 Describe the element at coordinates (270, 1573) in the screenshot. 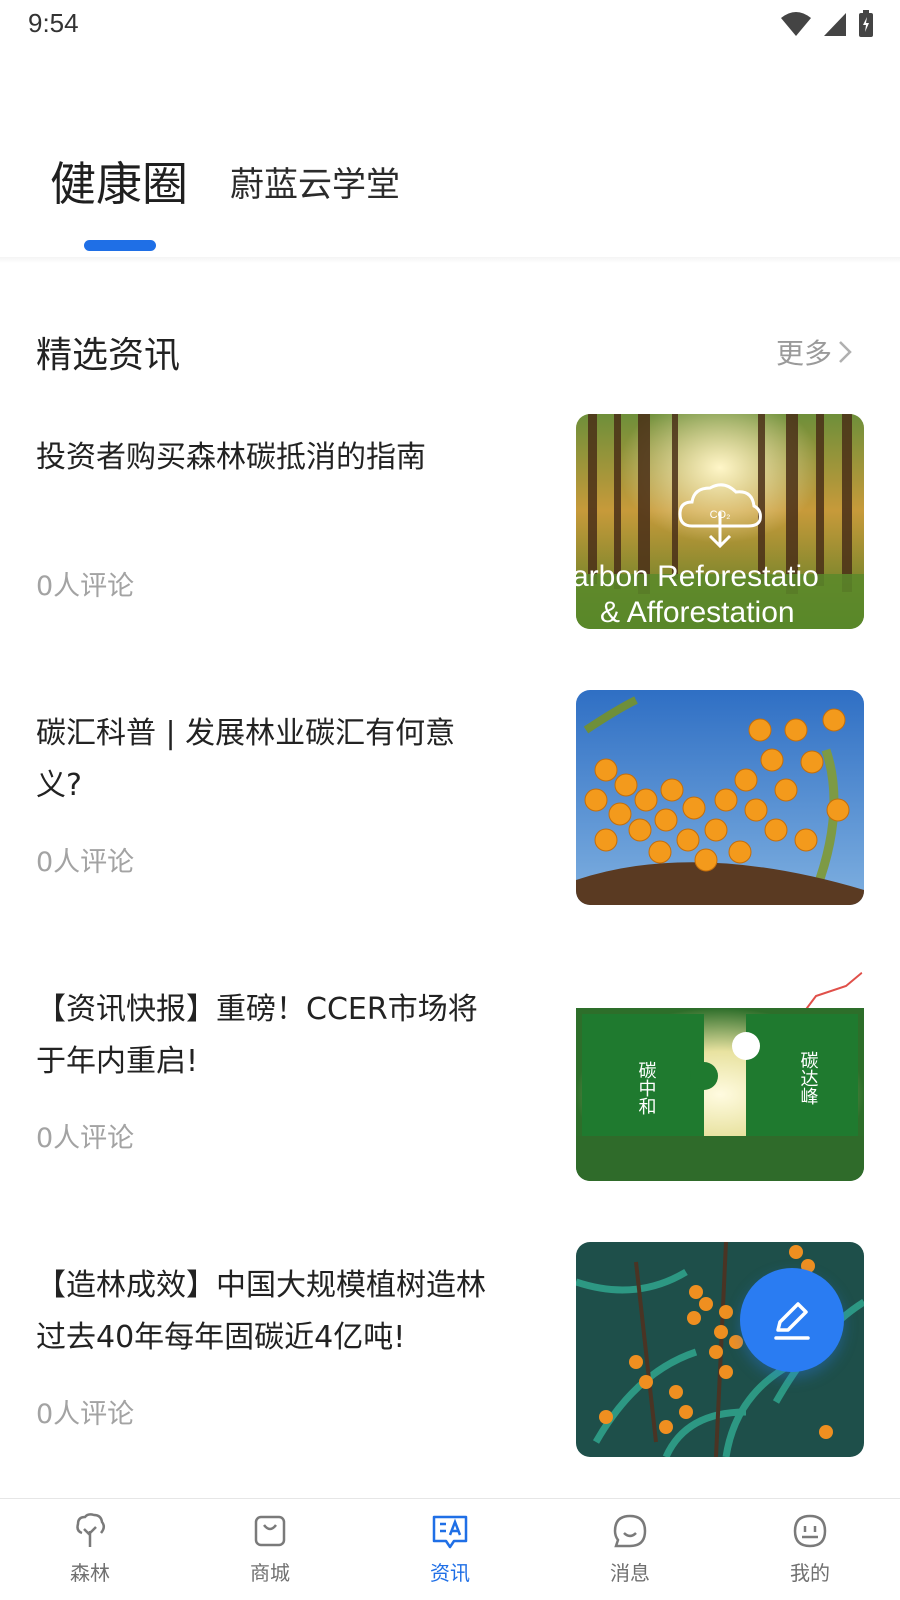

I see `nav-label: 商城` at that location.